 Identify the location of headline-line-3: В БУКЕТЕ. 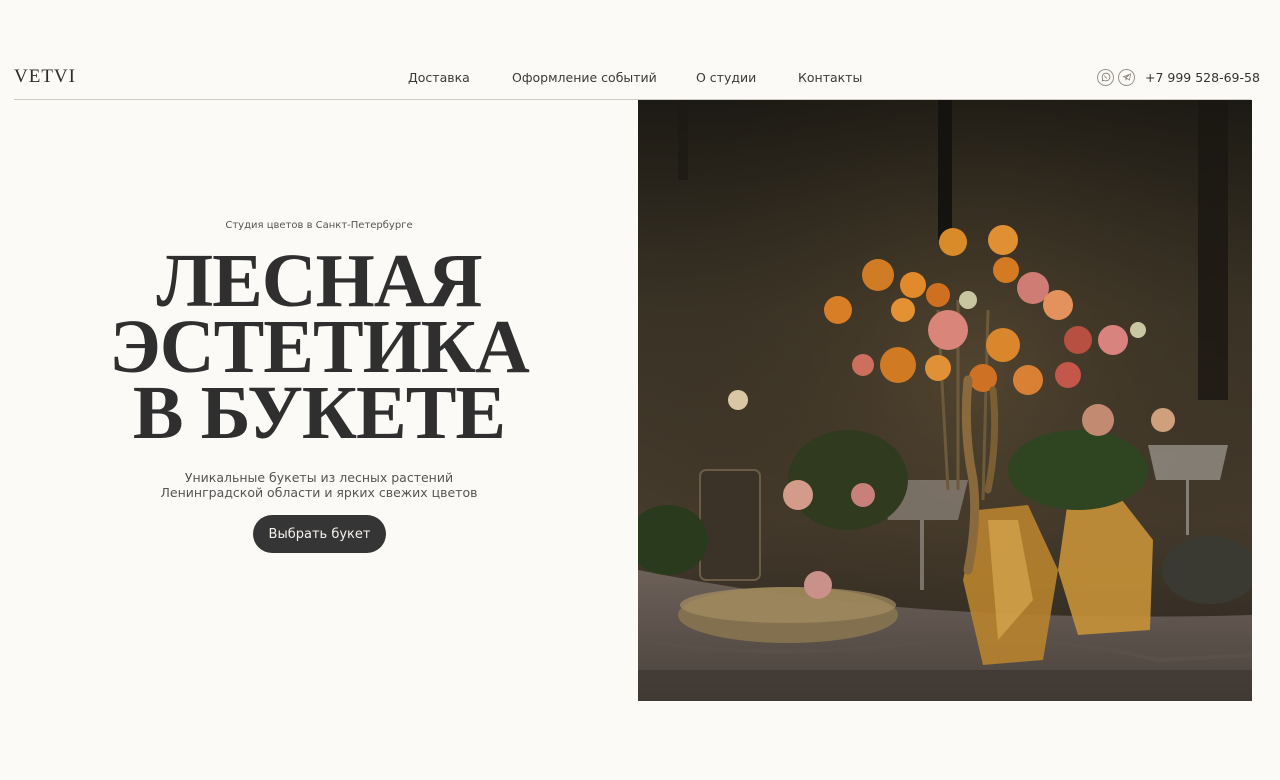
(319, 413).